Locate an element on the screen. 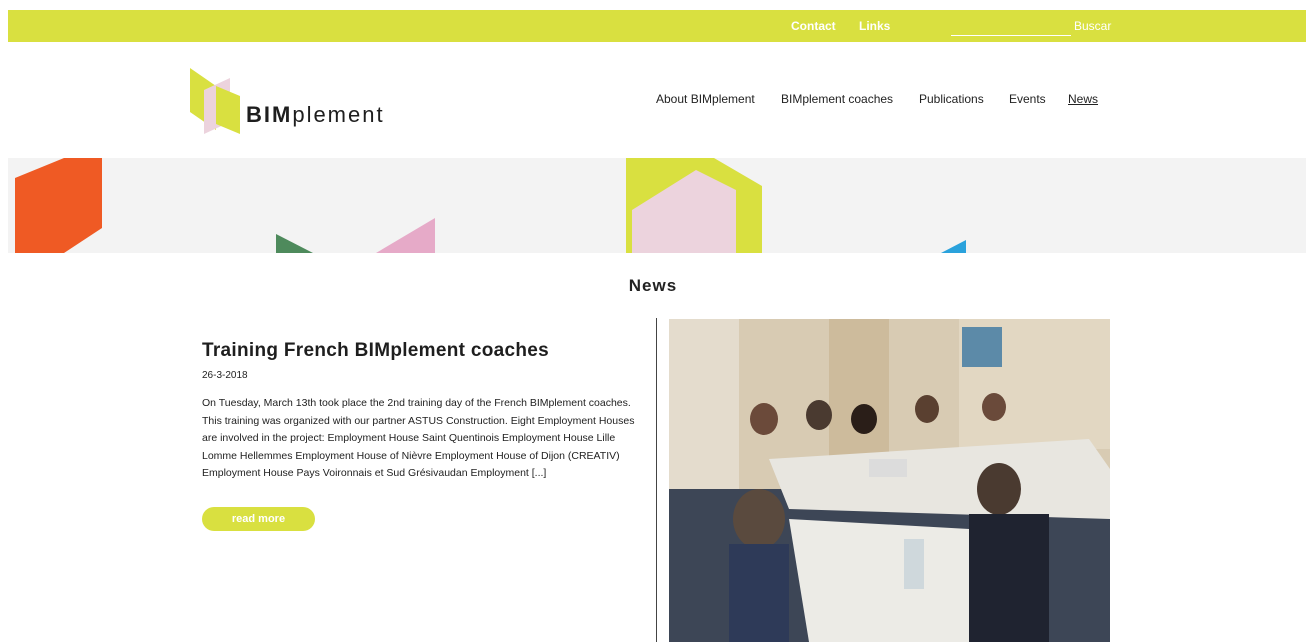  search-input is located at coordinates (1011, 26).